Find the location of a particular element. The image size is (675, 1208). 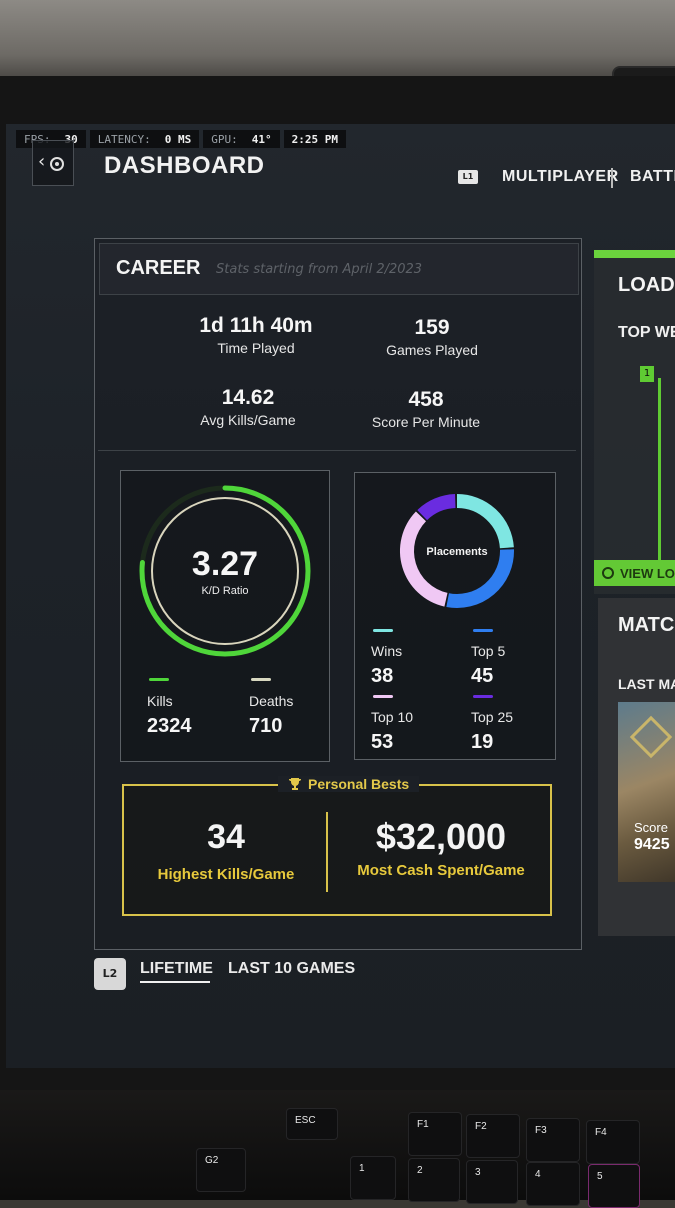

match-panel: MATC LAST MAT Score 9425 is located at coordinates (636, 767).